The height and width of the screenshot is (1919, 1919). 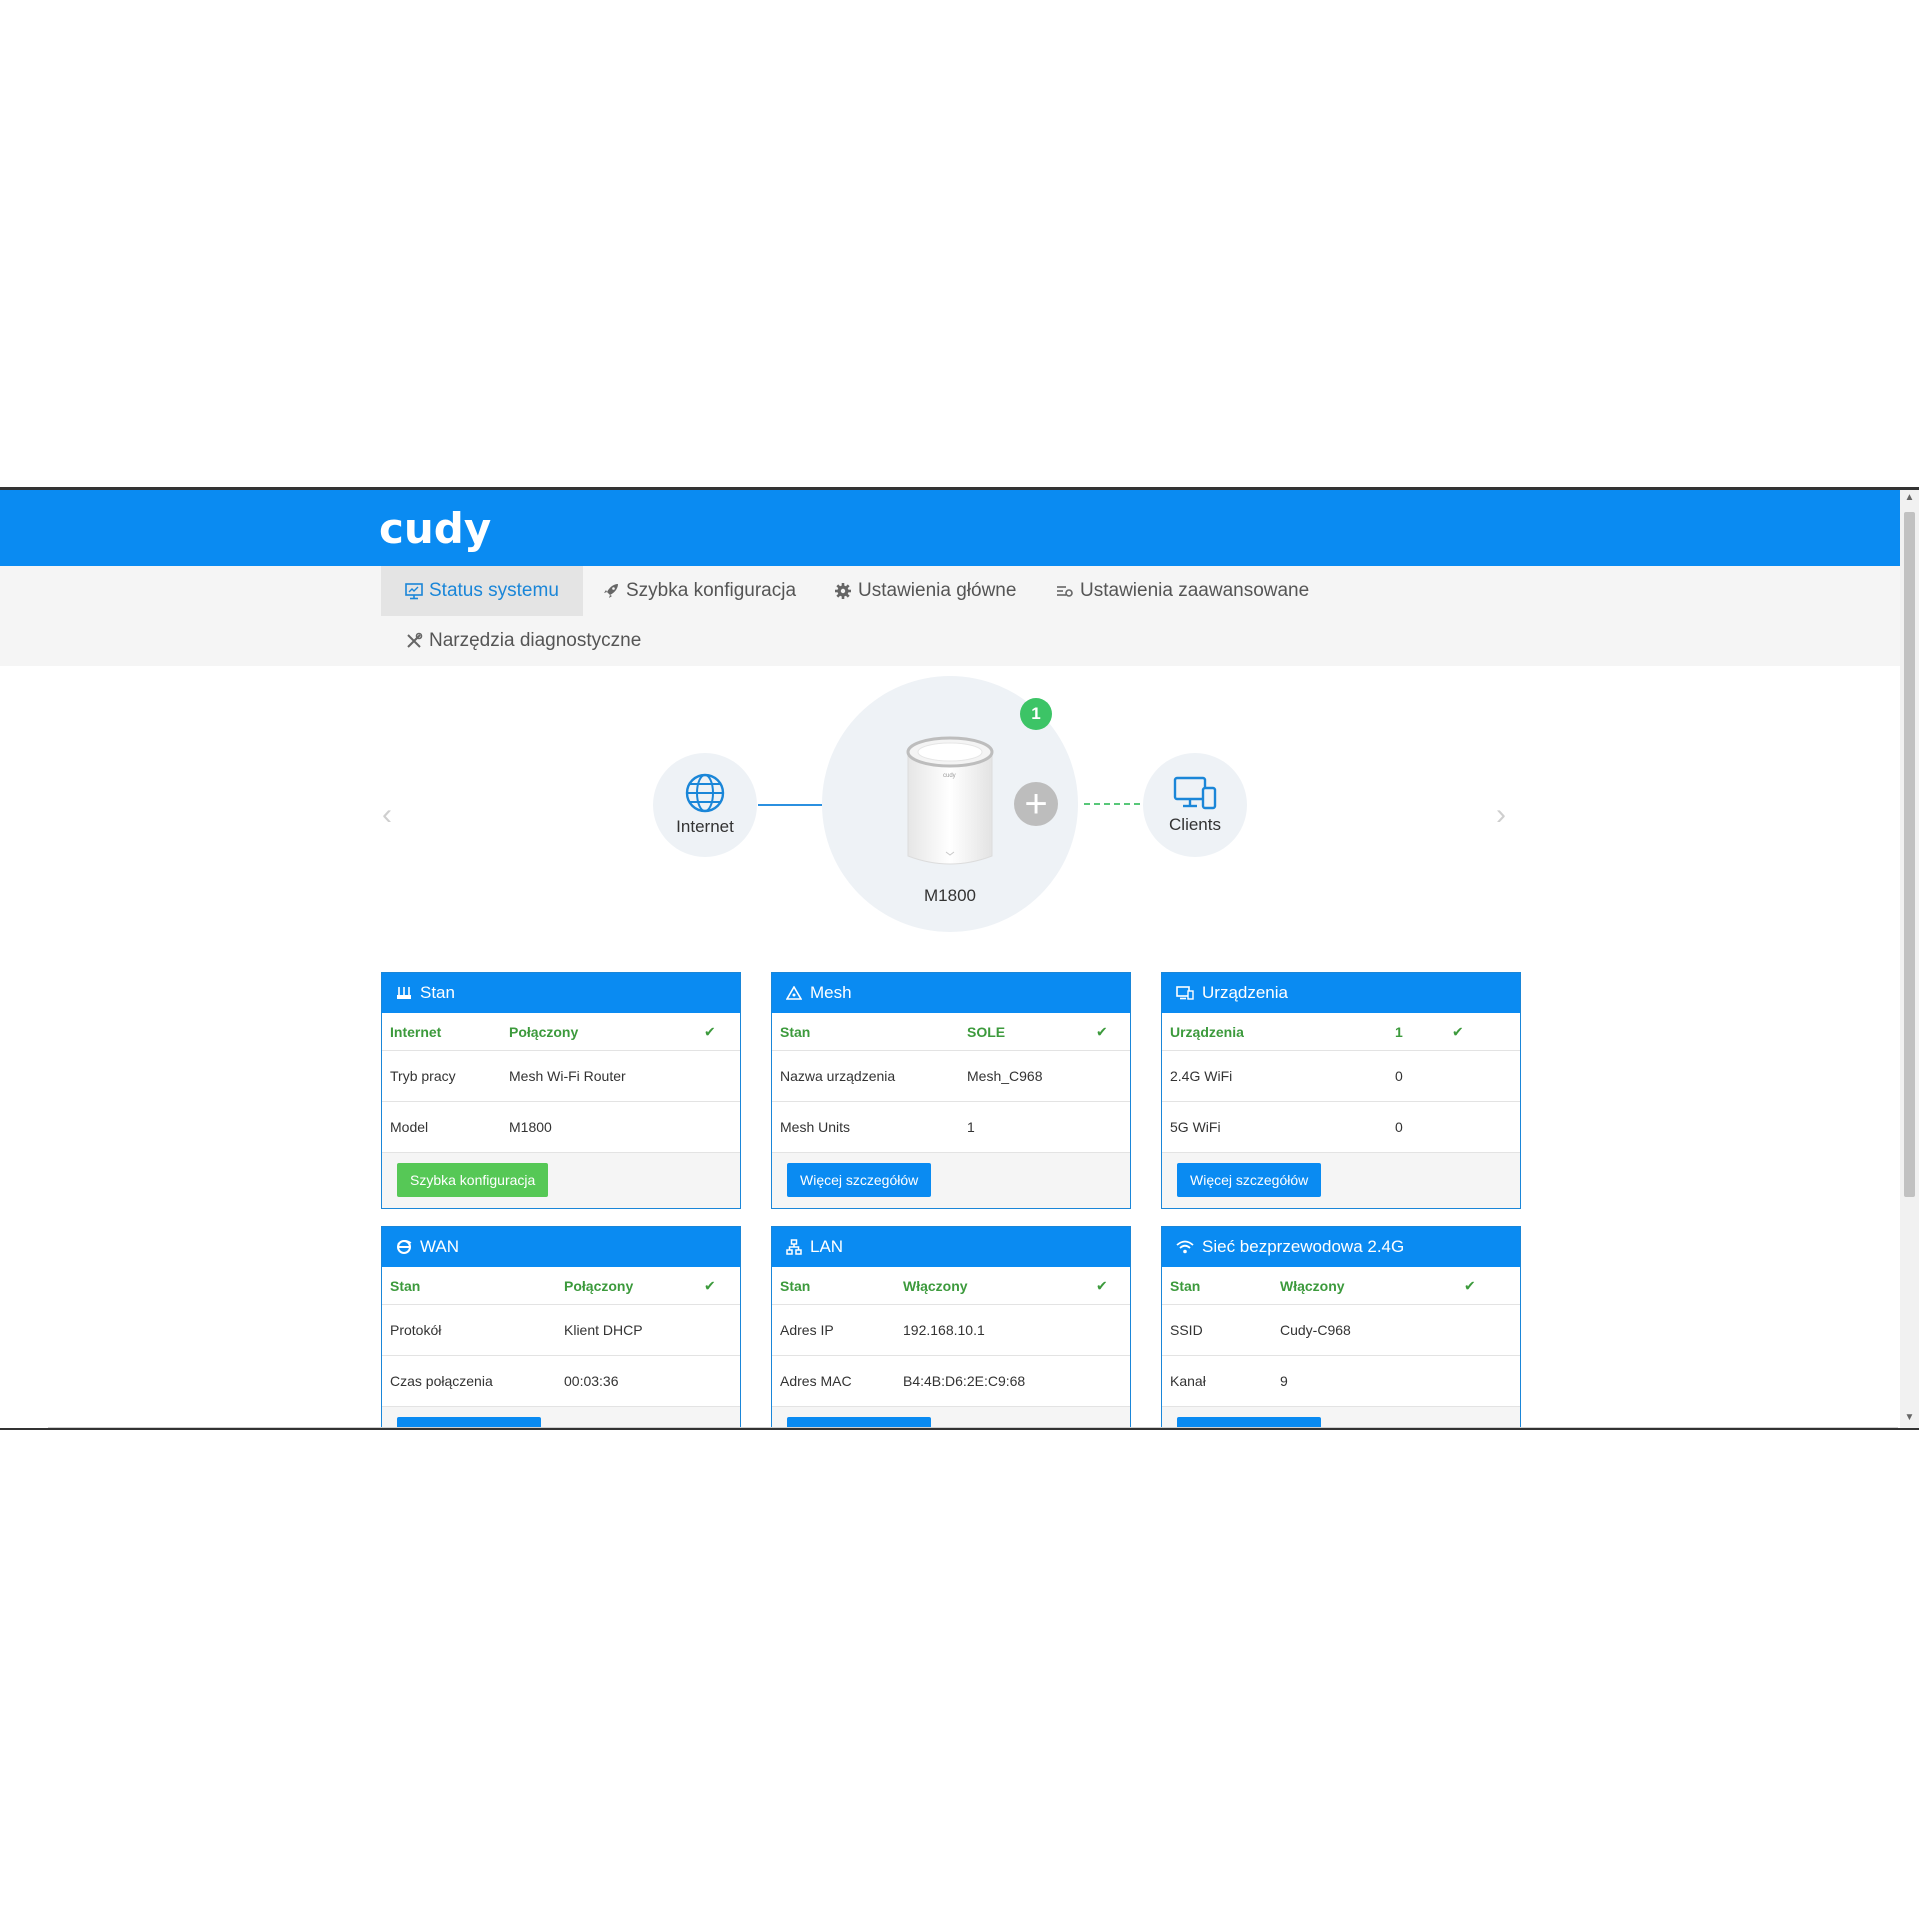 I want to click on panel-header: WAN, so click(x=561, y=1247).